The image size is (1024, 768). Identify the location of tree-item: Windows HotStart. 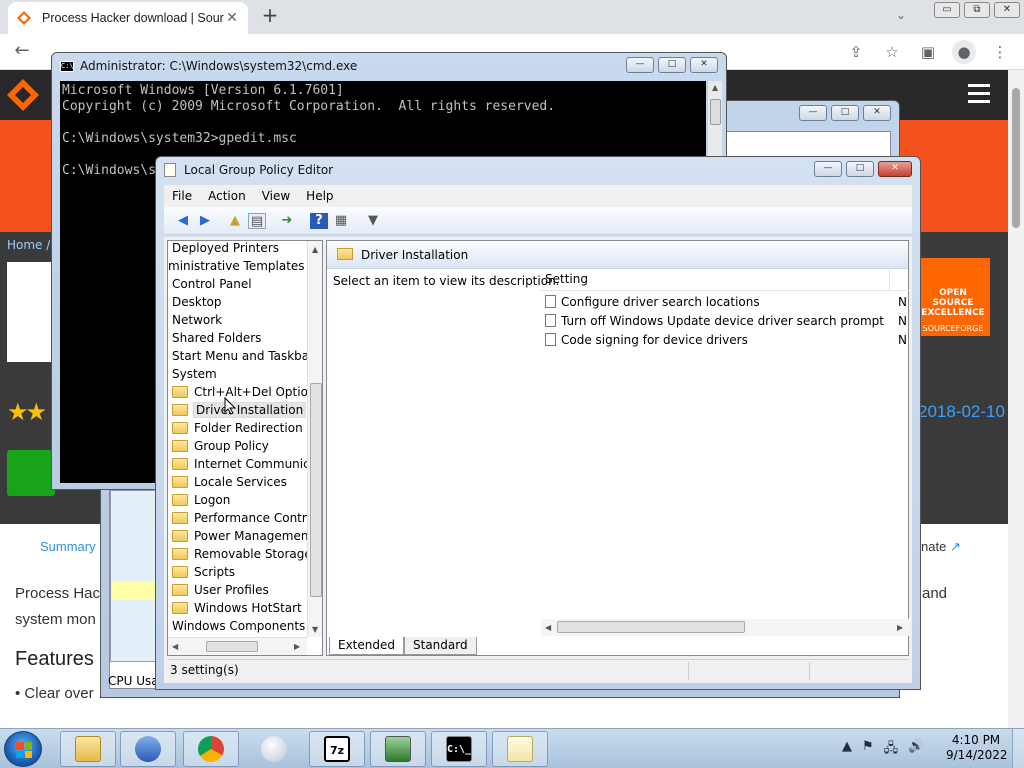
(235, 608).